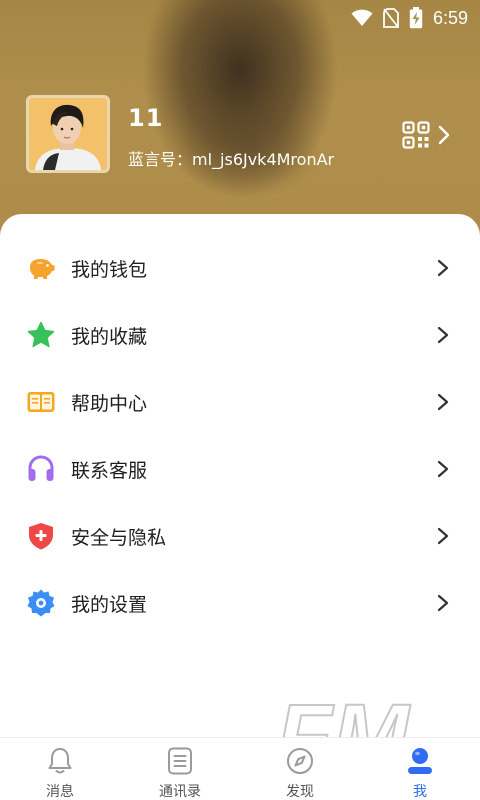 The height and width of the screenshot is (800, 480). I want to click on profile-id: 蓝言号：ml_js6Jvk4MronAr, so click(231, 159).